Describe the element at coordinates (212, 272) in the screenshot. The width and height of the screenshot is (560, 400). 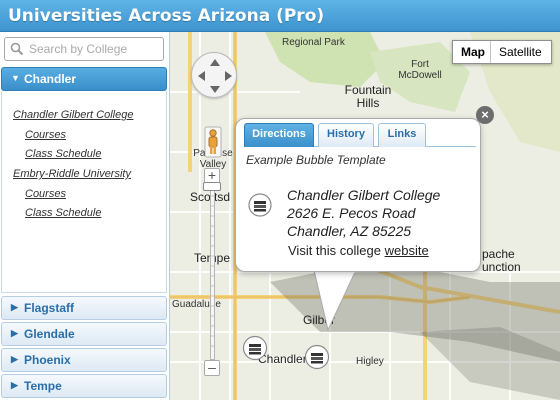
I see `zoom-slider-track` at that location.